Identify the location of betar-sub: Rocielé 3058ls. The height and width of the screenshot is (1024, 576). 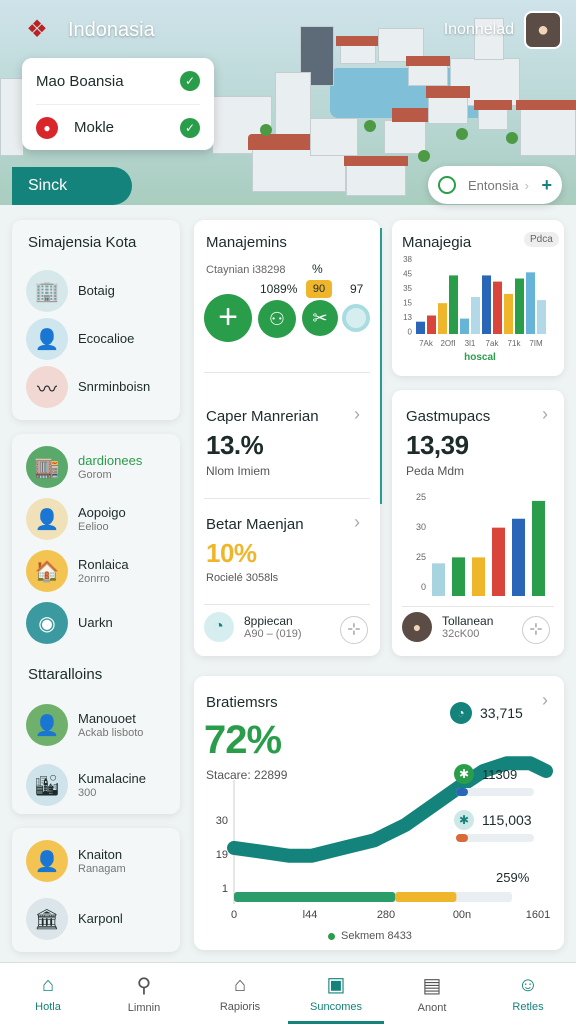
(242, 578).